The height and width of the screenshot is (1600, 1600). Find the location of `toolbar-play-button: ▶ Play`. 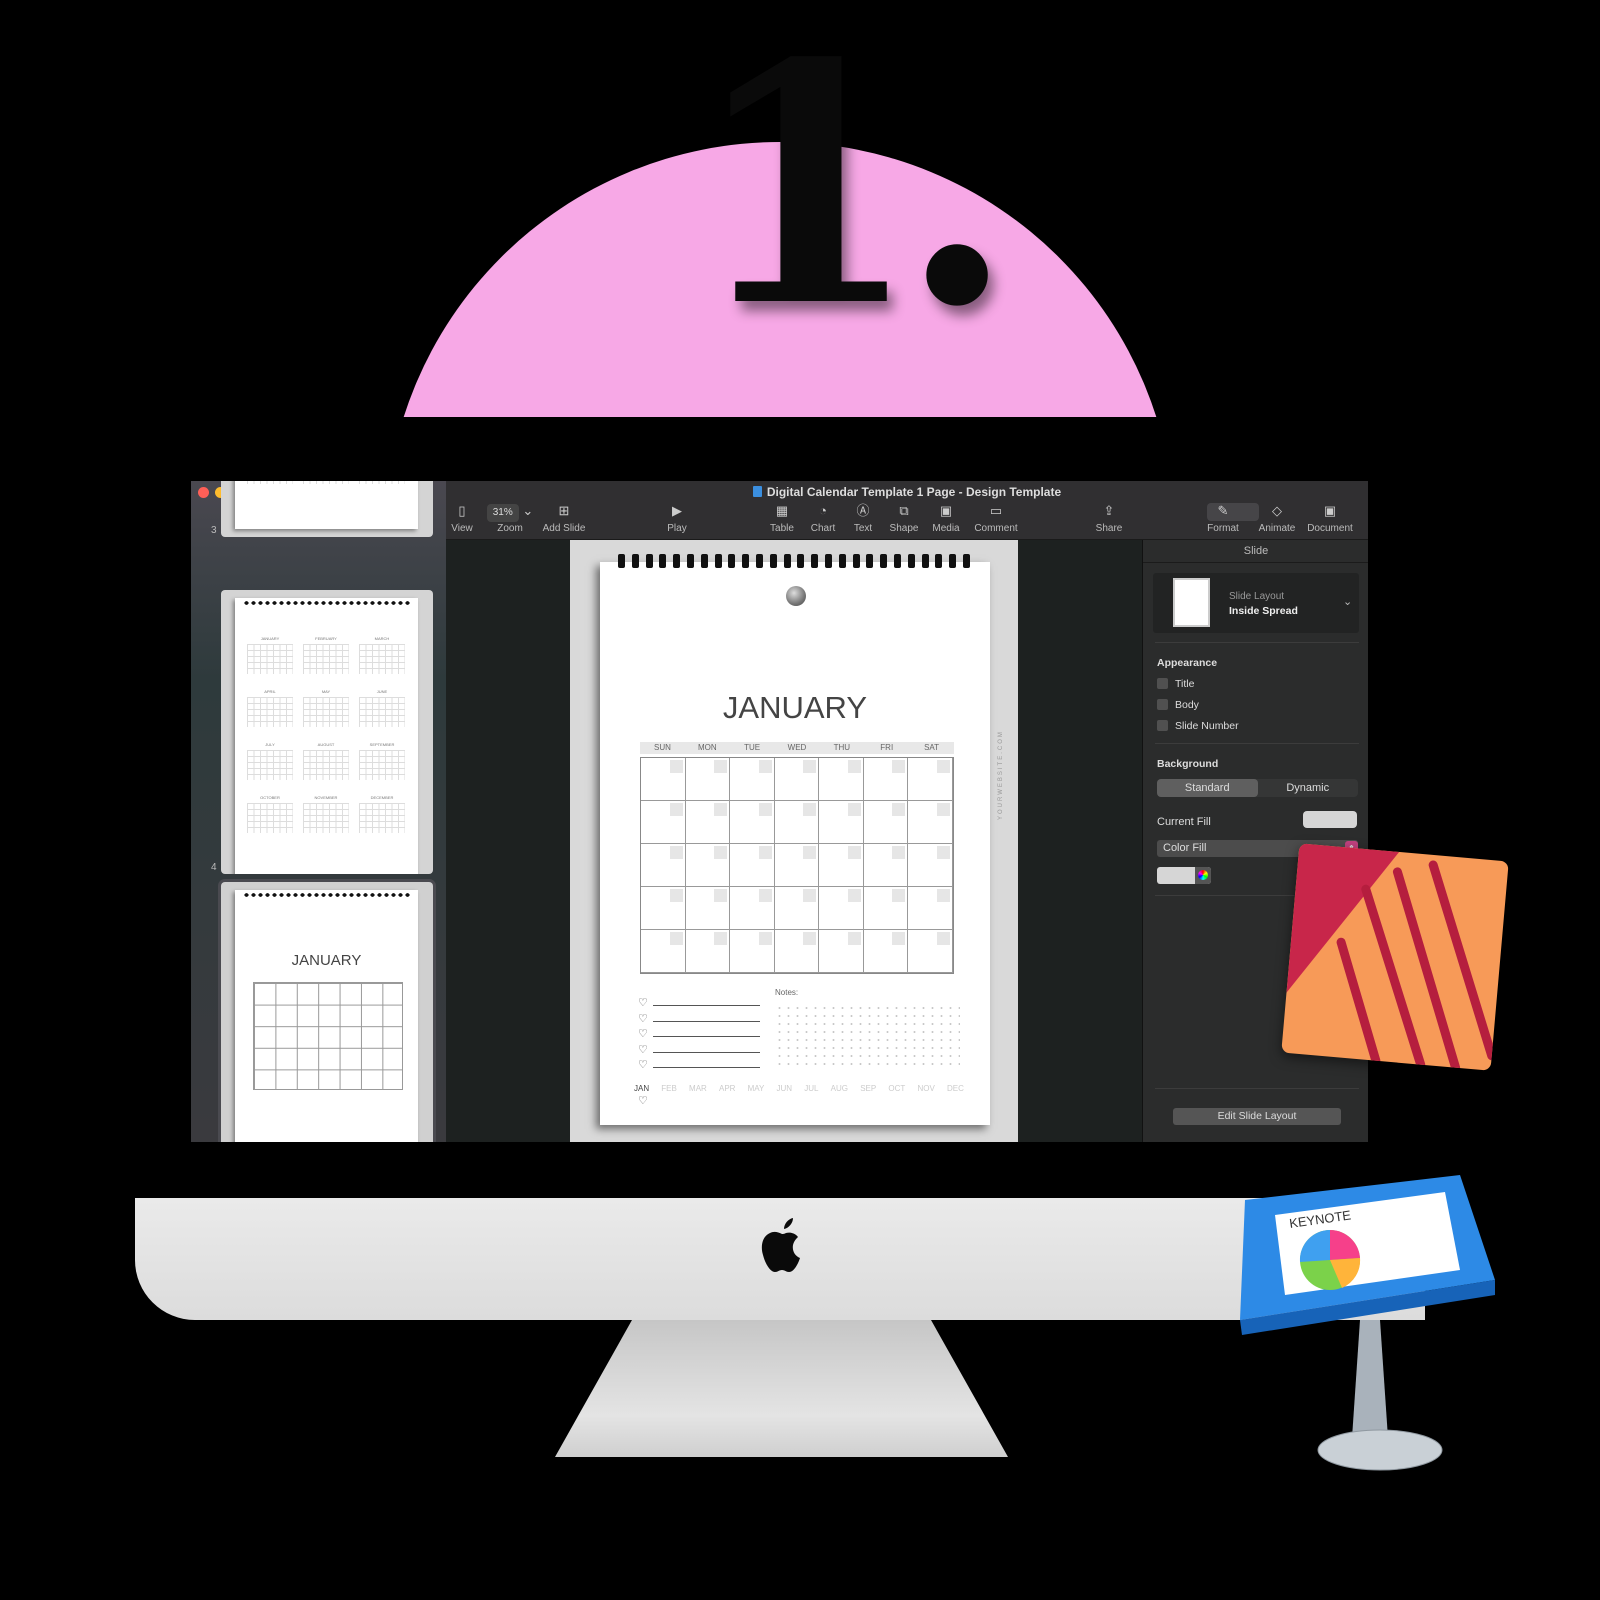

toolbar-play-button: ▶ Play is located at coordinates (677, 518).